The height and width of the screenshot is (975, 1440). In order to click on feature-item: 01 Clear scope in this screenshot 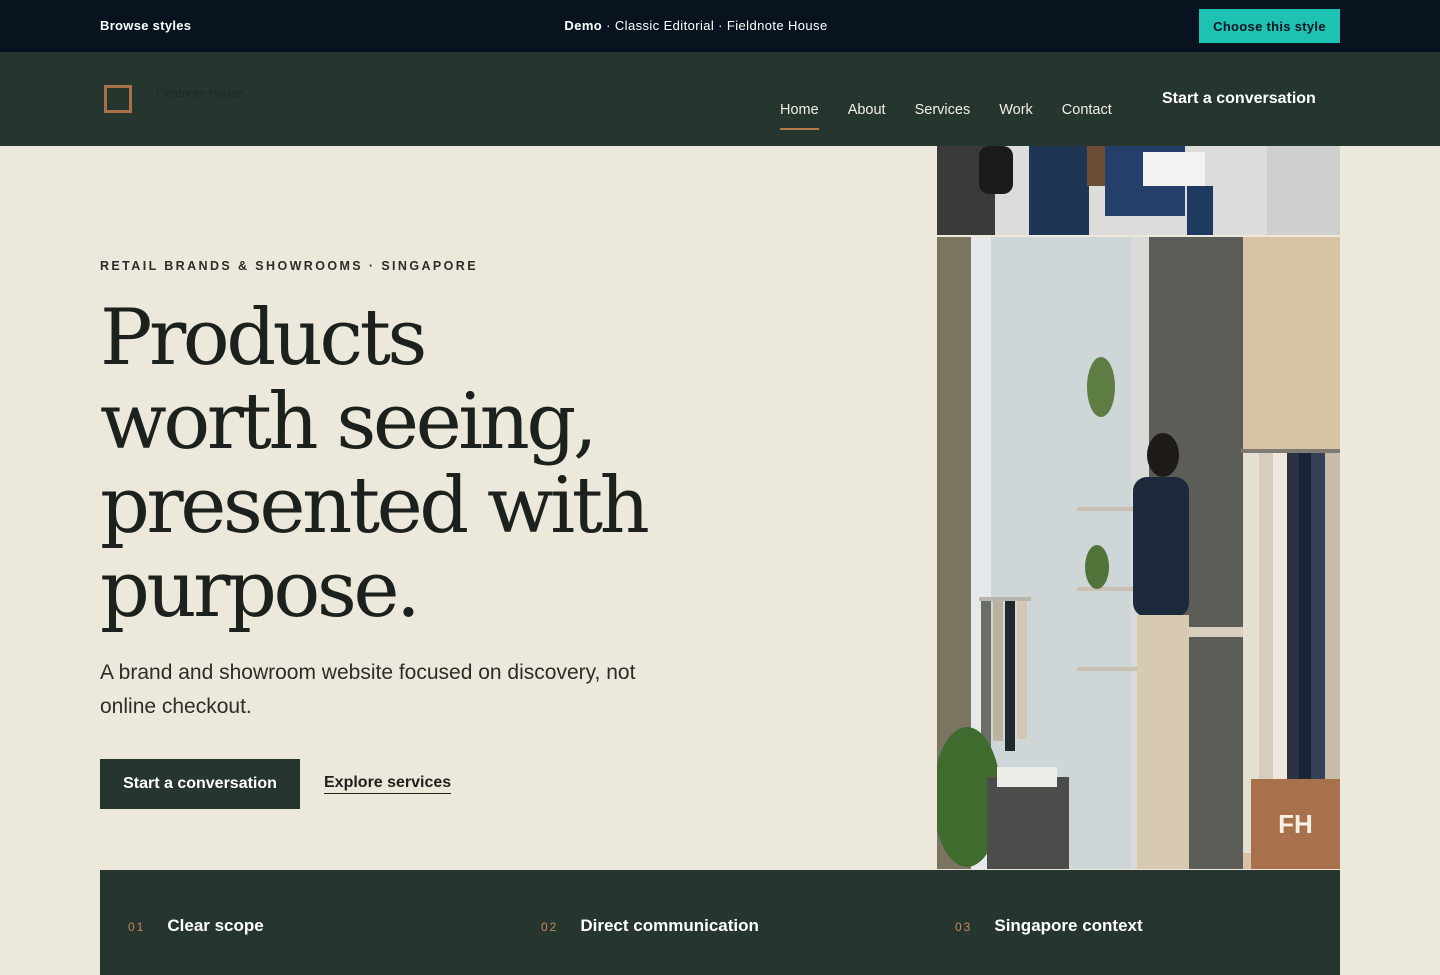, I will do `click(196, 926)`.